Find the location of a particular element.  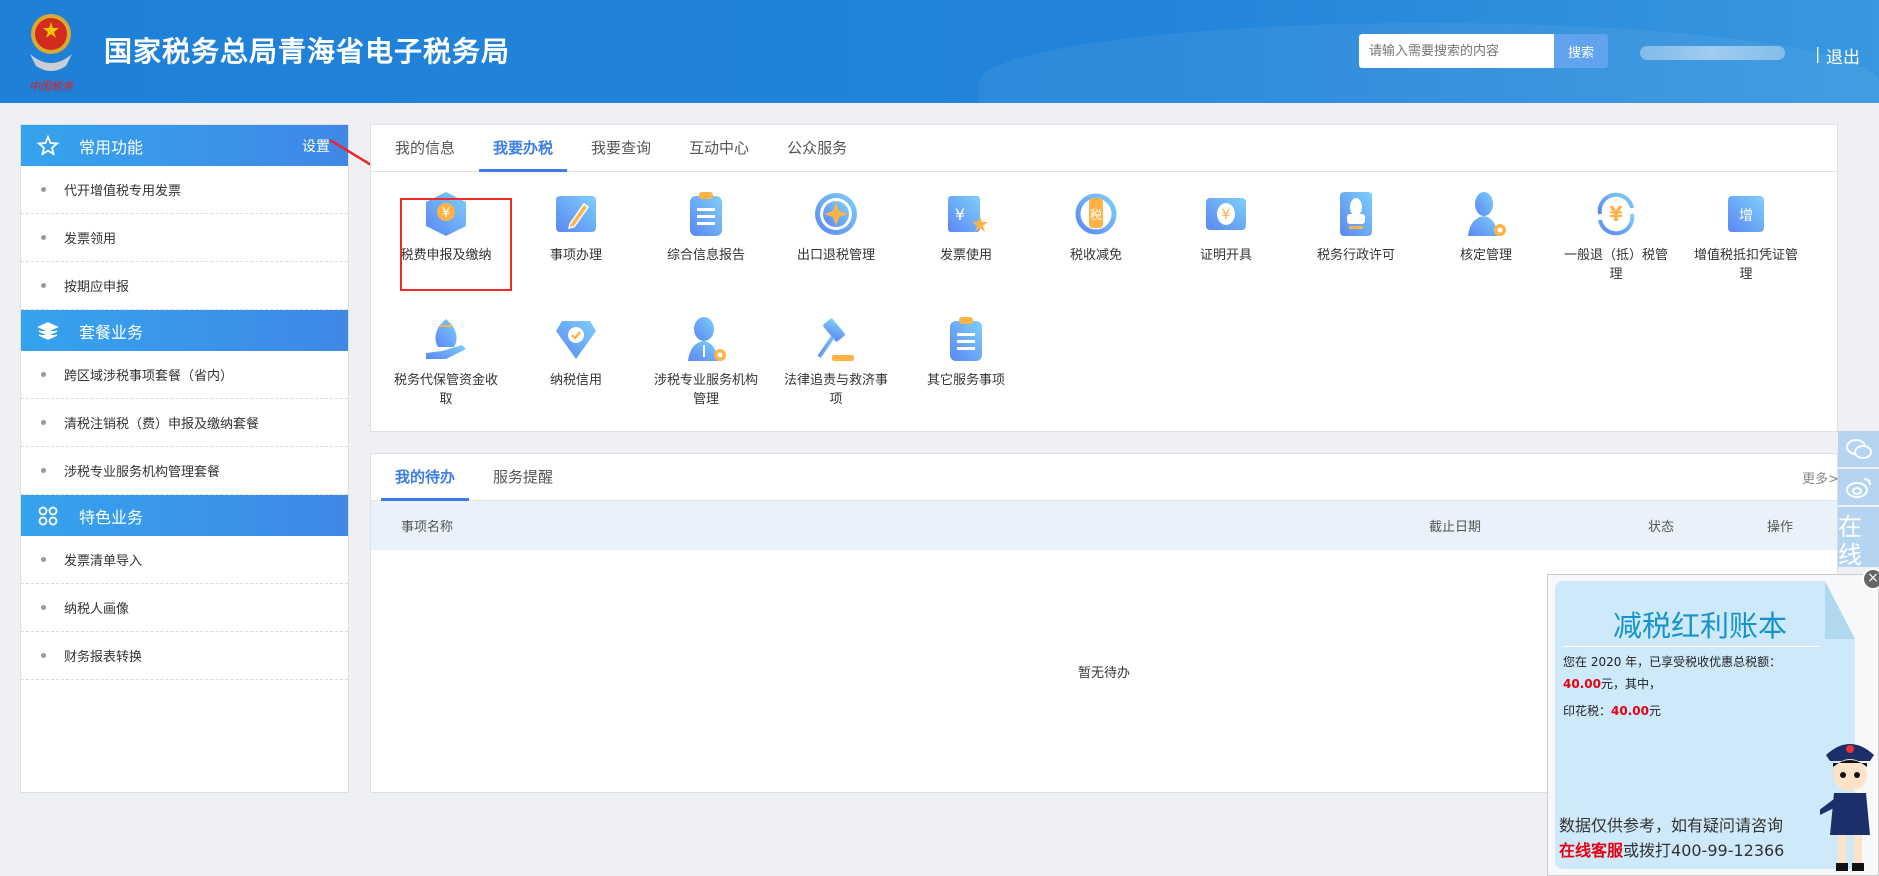

service-tax-emblem-button: 税税收减免 is located at coordinates (1096, 227).